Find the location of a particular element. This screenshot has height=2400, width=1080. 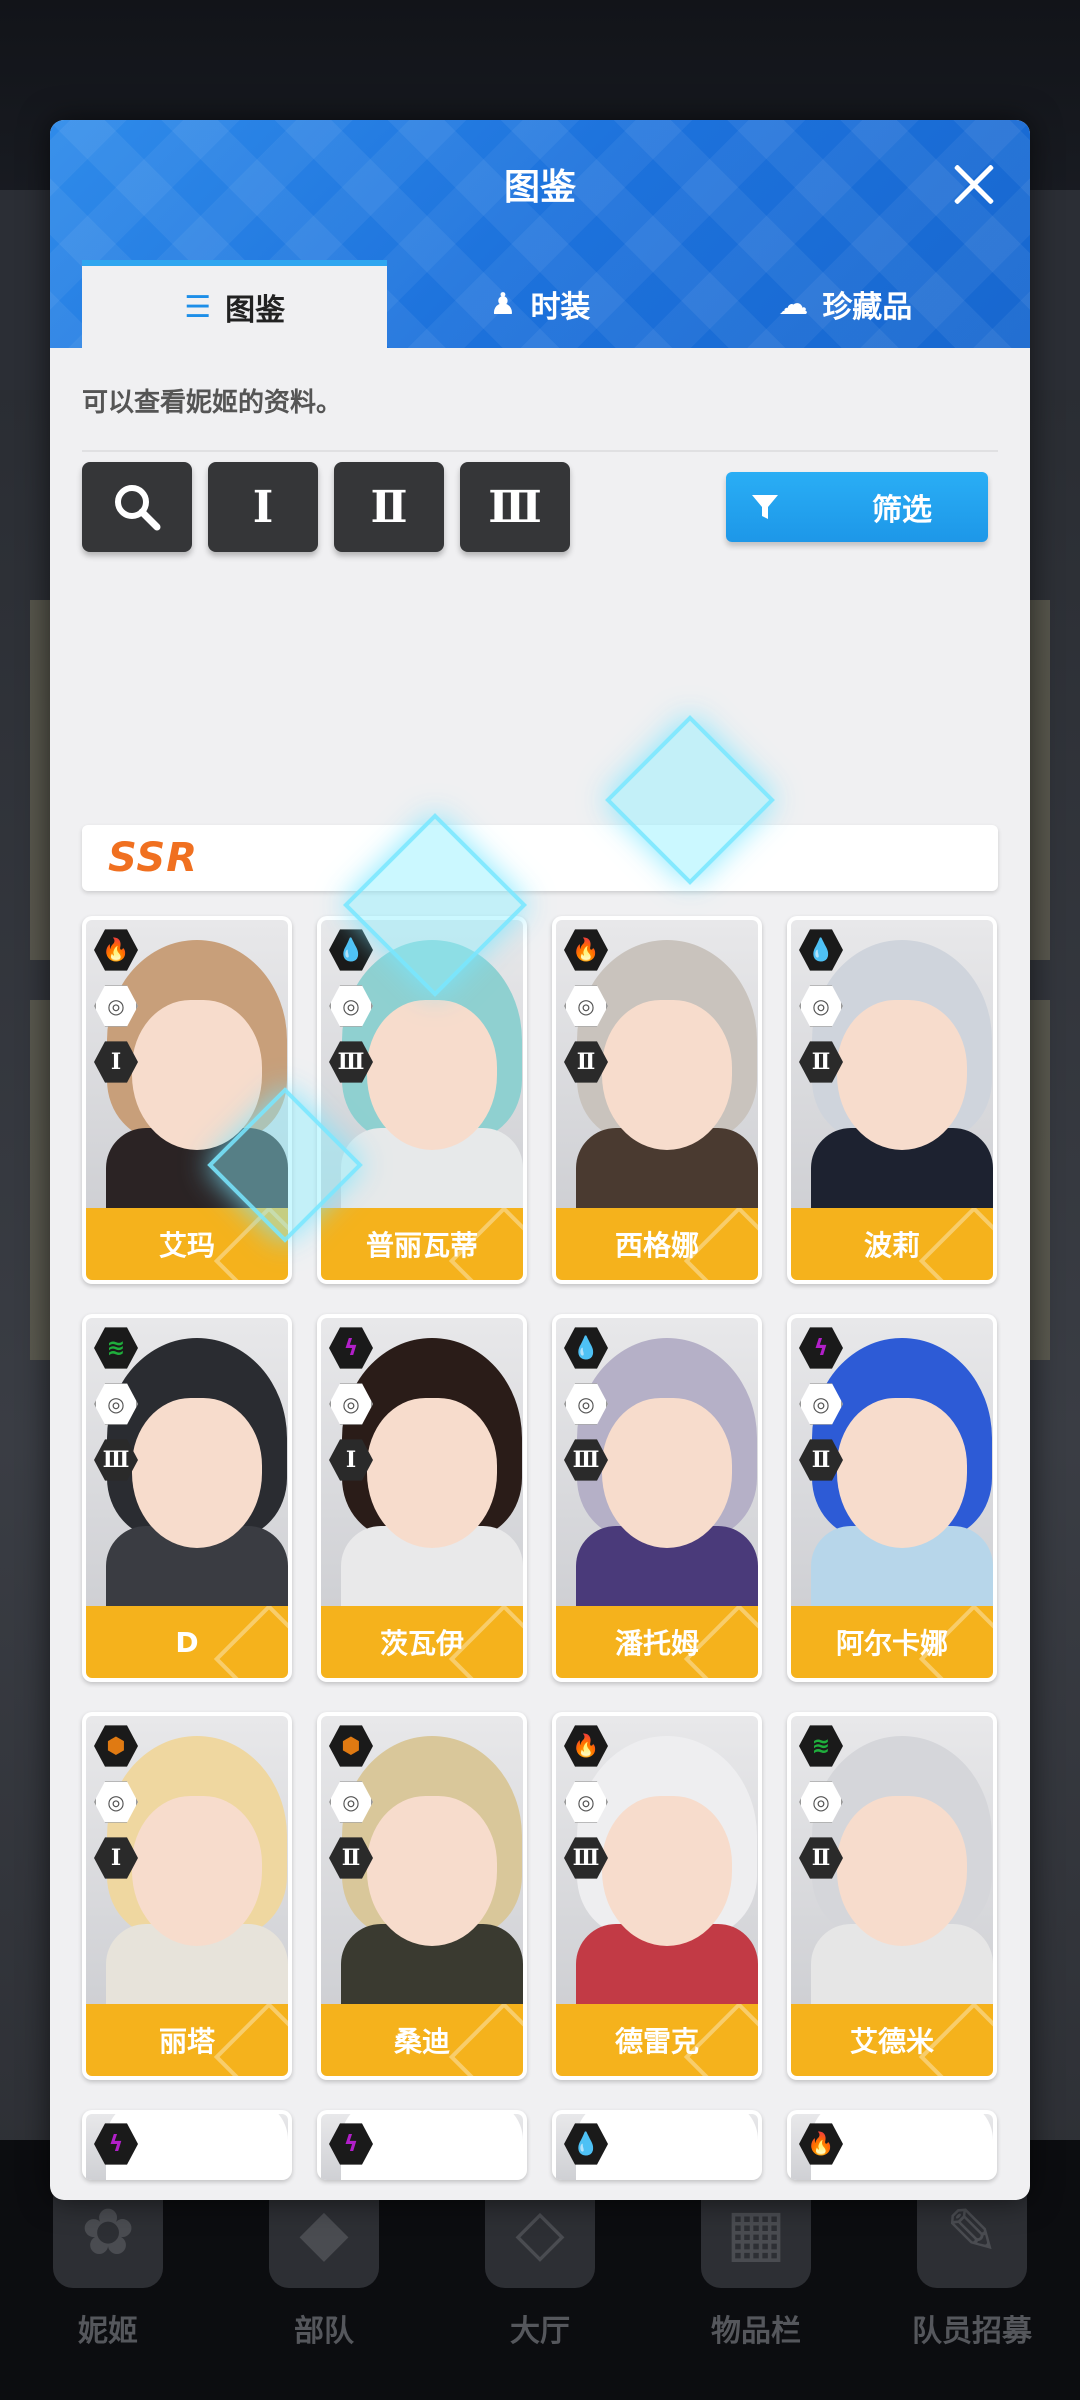

character-badges: 💧 is located at coordinates (586, 2144).